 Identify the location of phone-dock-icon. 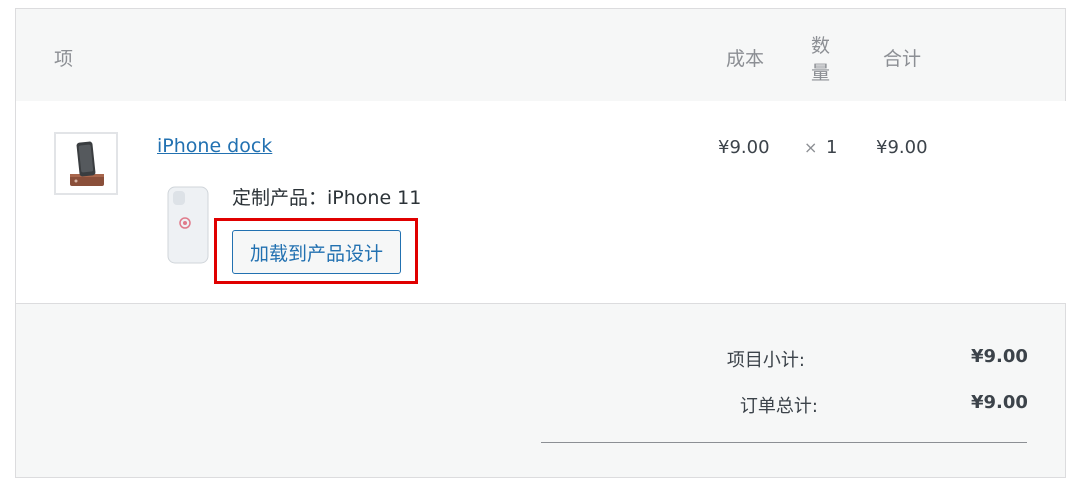
(87, 163).